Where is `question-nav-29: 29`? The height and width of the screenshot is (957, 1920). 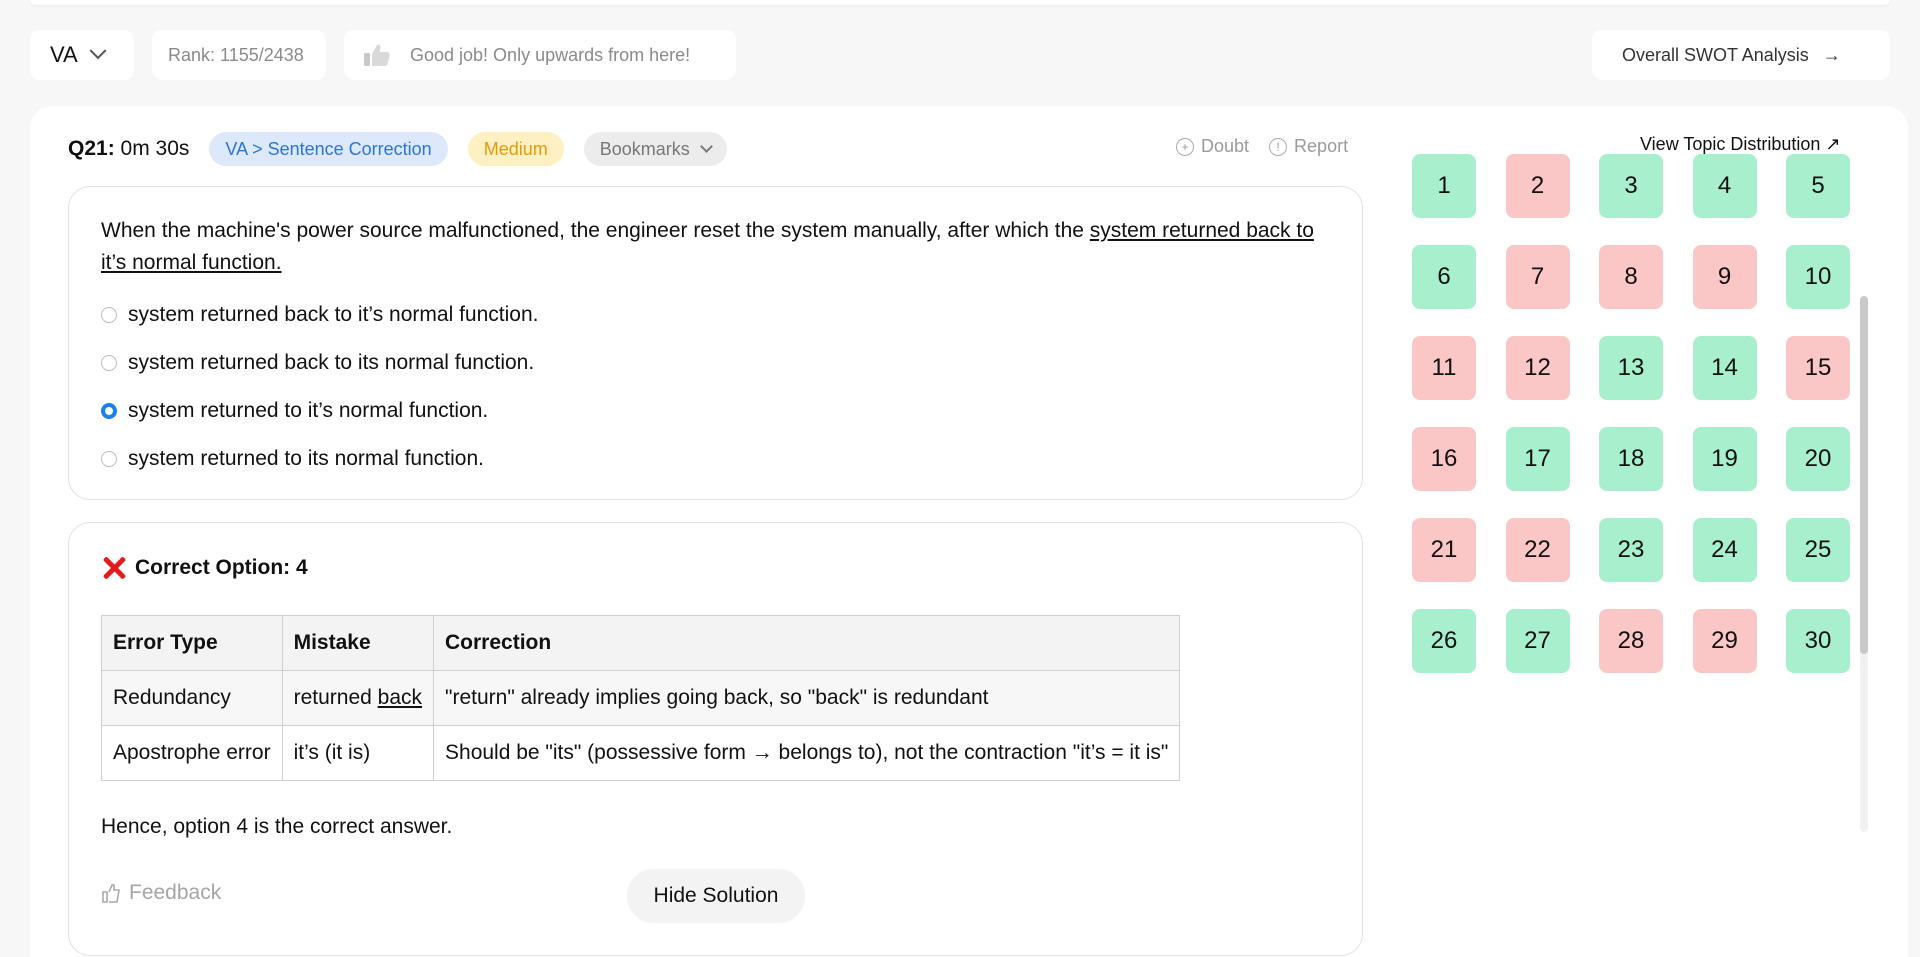 question-nav-29: 29 is located at coordinates (1724, 641).